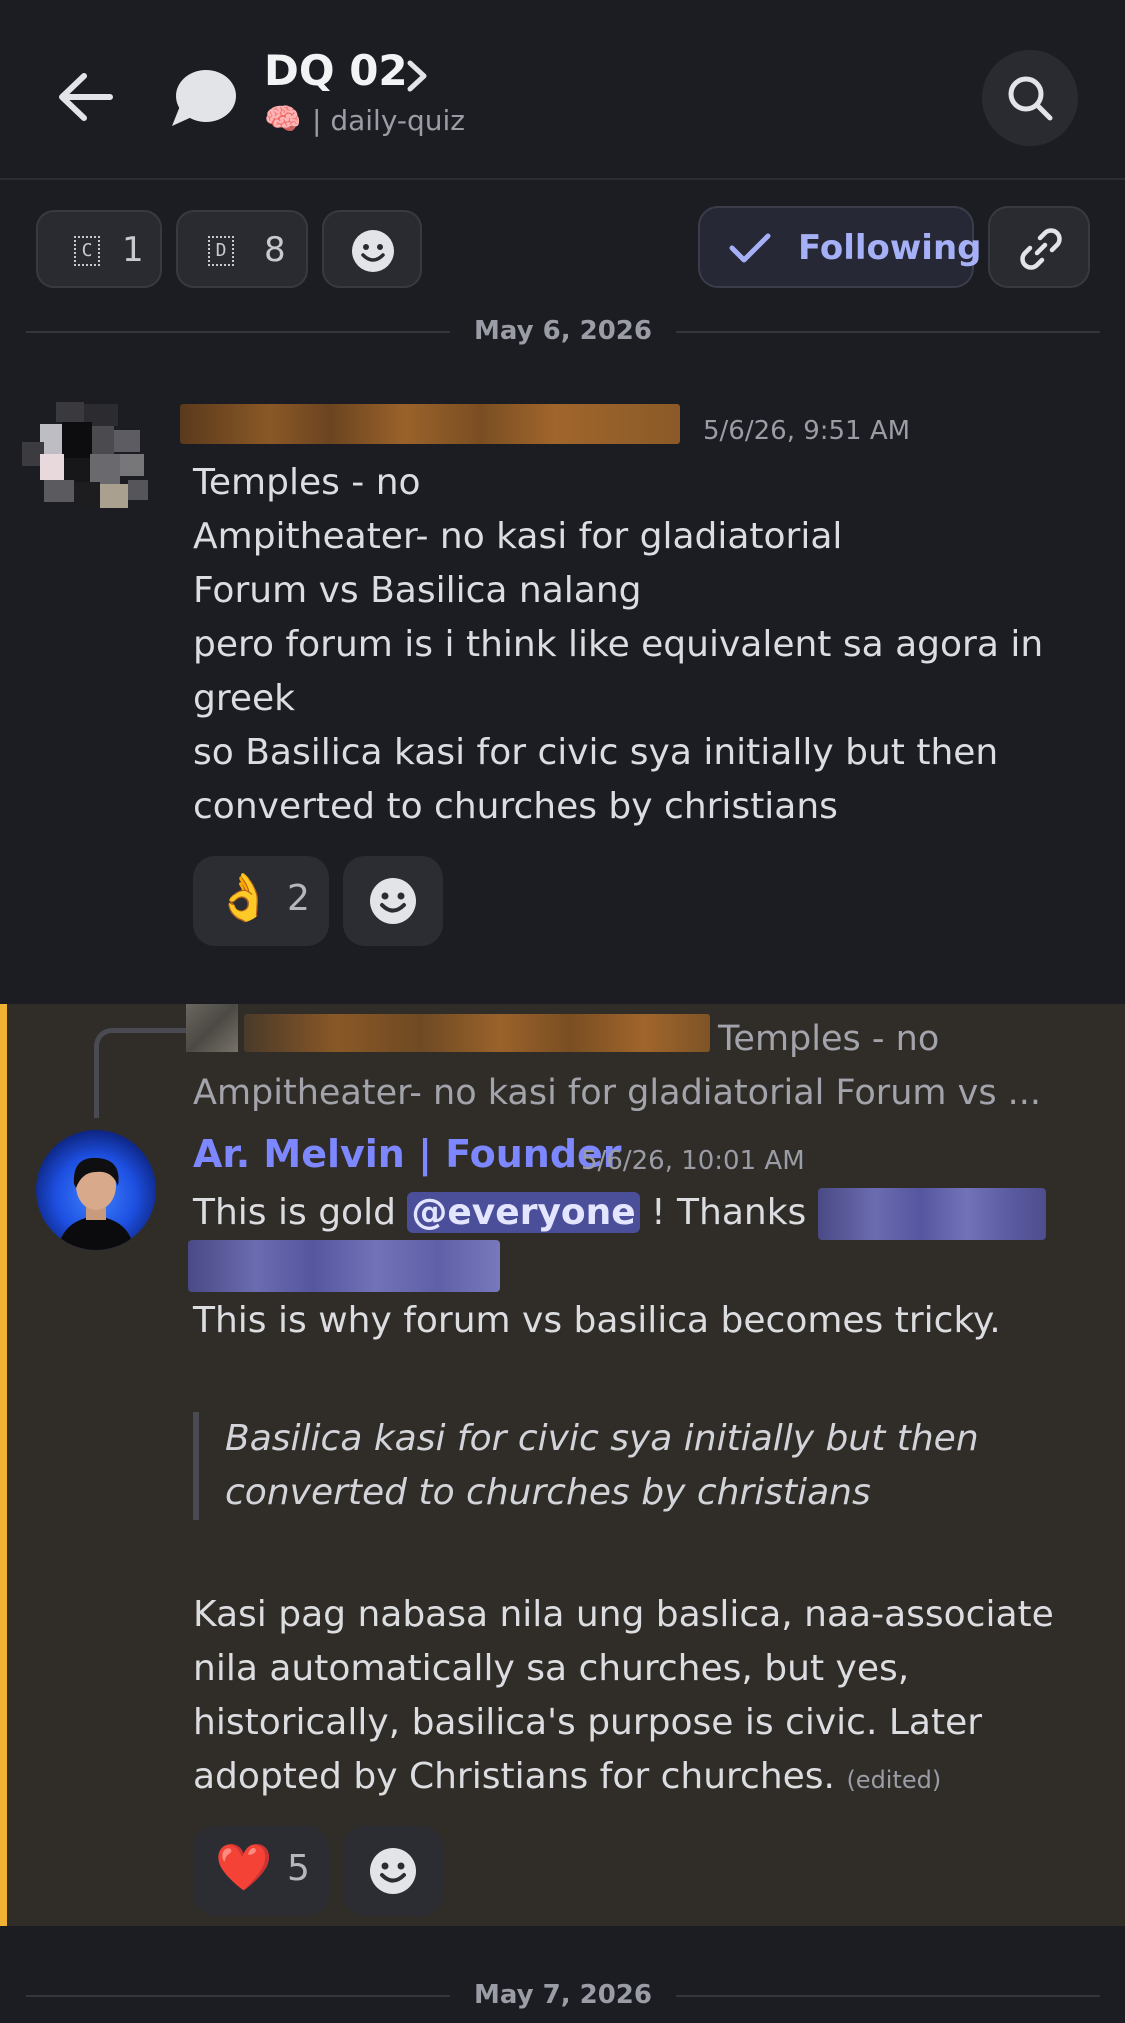  I want to click on copy-link-button, so click(1039, 247).